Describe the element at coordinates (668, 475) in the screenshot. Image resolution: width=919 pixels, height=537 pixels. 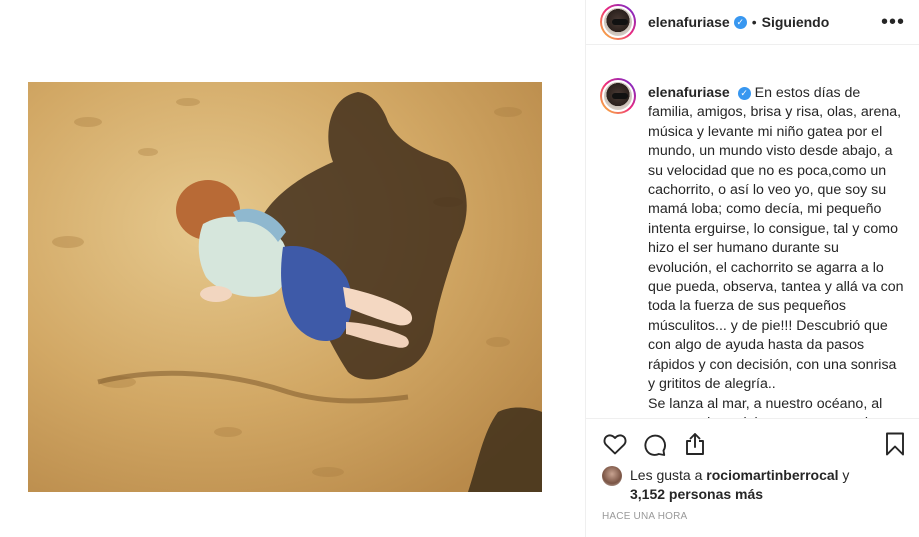
I see `likes-prefix: Les gusta a` at that location.